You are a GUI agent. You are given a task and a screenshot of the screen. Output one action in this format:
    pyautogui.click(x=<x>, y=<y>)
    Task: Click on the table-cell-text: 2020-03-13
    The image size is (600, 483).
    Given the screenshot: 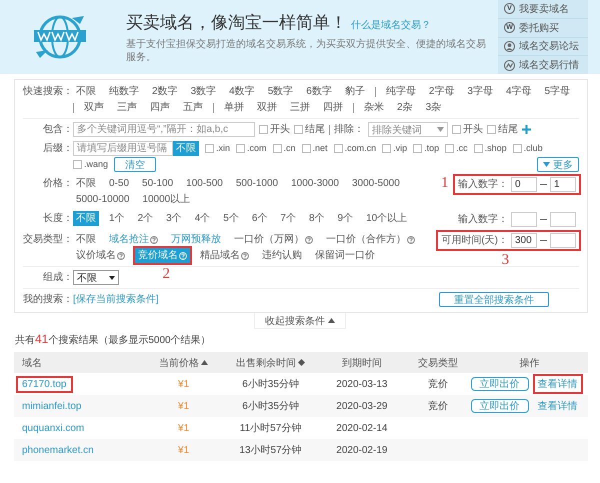 What is the action you would take?
    pyautogui.click(x=361, y=384)
    